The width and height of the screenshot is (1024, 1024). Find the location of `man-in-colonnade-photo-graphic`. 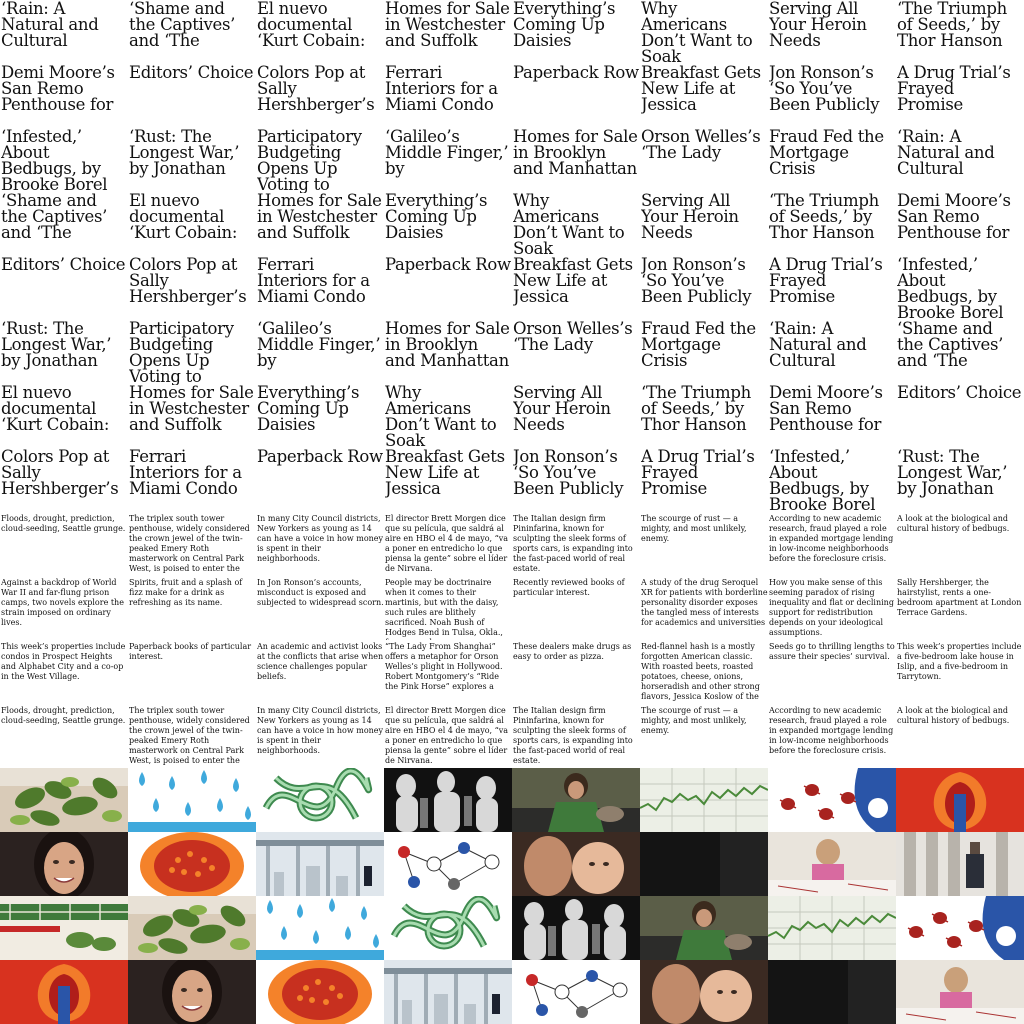

man-in-colonnade-photo-graphic is located at coordinates (960, 864).